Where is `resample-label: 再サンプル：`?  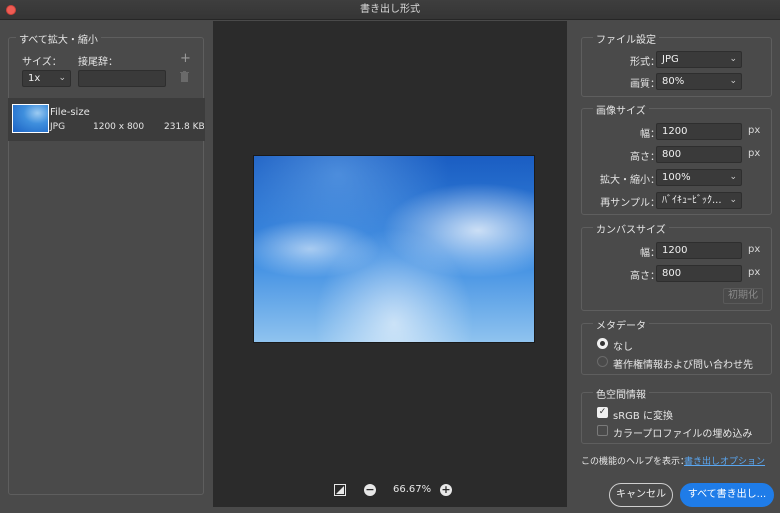 resample-label: 再サンプル： is located at coordinates (630, 203).